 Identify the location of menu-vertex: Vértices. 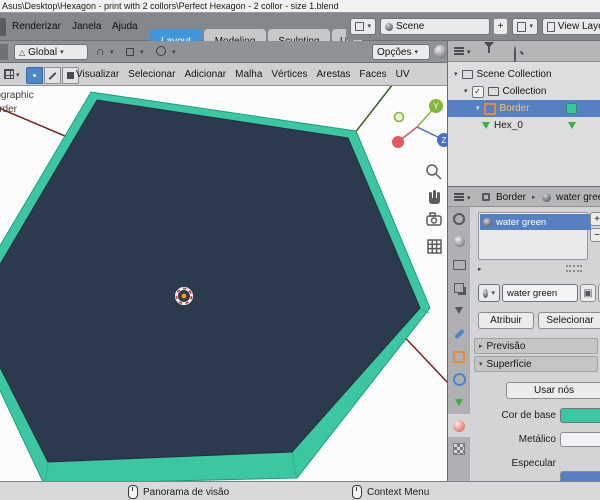
(289, 74).